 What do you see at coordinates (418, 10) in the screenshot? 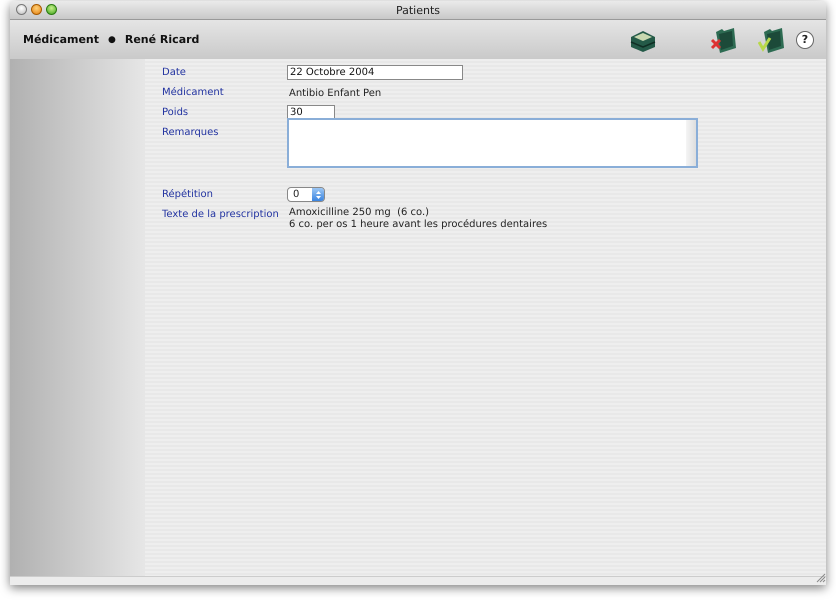
I see `window-title: Patients` at bounding box center [418, 10].